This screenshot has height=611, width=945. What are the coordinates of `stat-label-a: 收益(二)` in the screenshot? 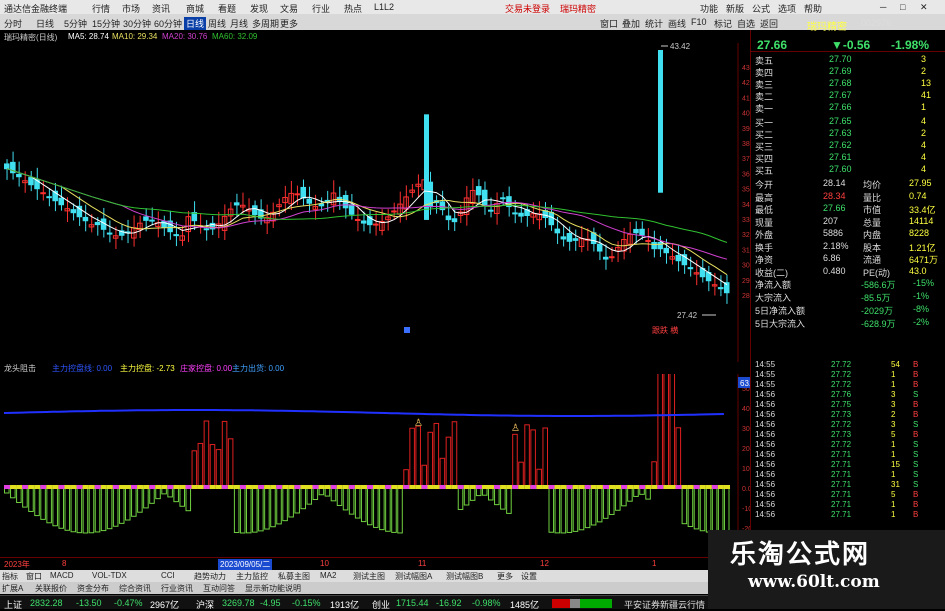 It's located at (771, 272).